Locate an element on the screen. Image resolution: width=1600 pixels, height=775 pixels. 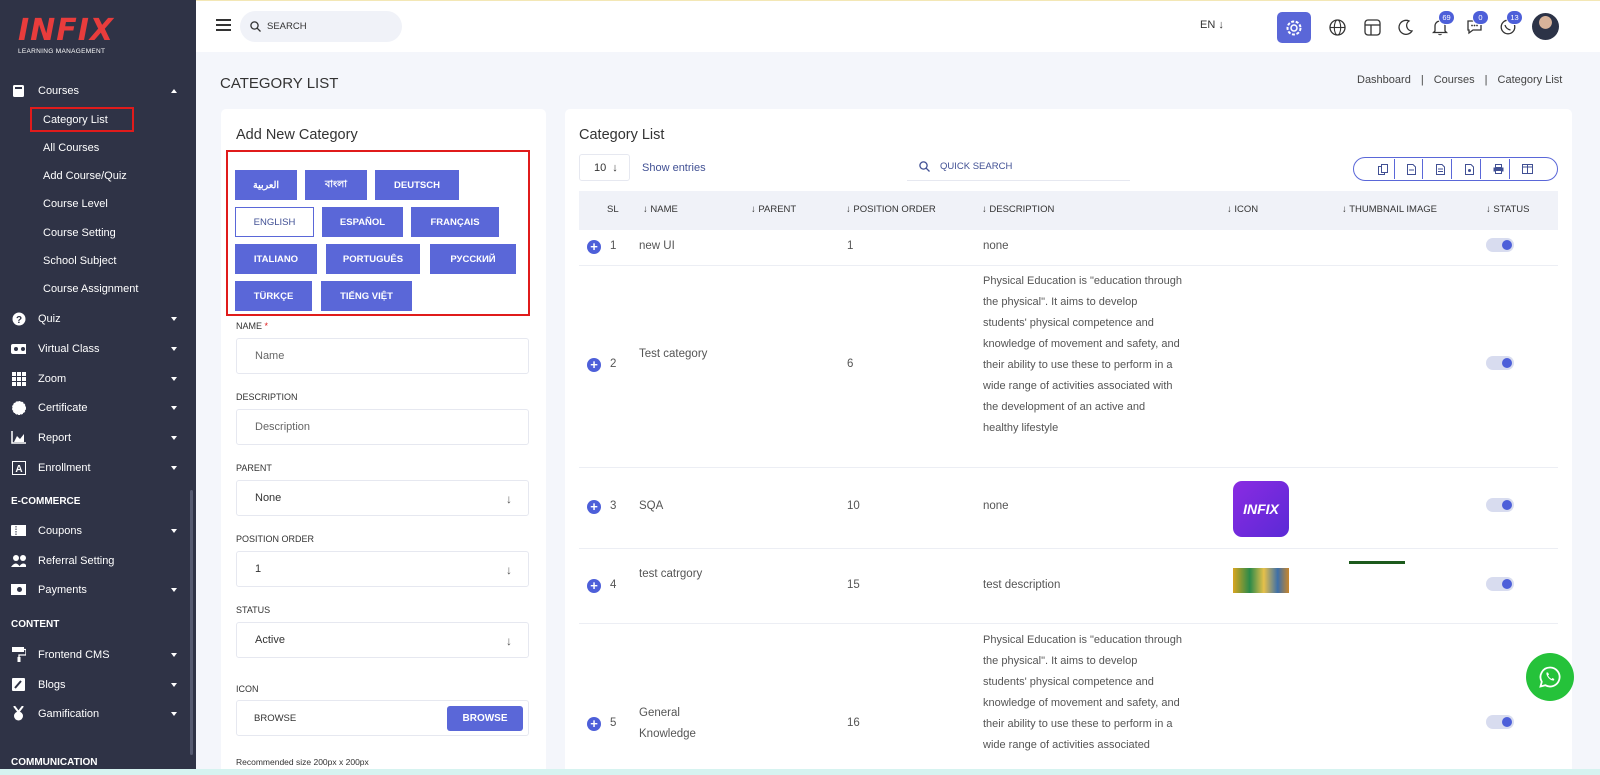
sidebar-subitem-course-assignment: Course Assignment is located at coordinates (90, 289).